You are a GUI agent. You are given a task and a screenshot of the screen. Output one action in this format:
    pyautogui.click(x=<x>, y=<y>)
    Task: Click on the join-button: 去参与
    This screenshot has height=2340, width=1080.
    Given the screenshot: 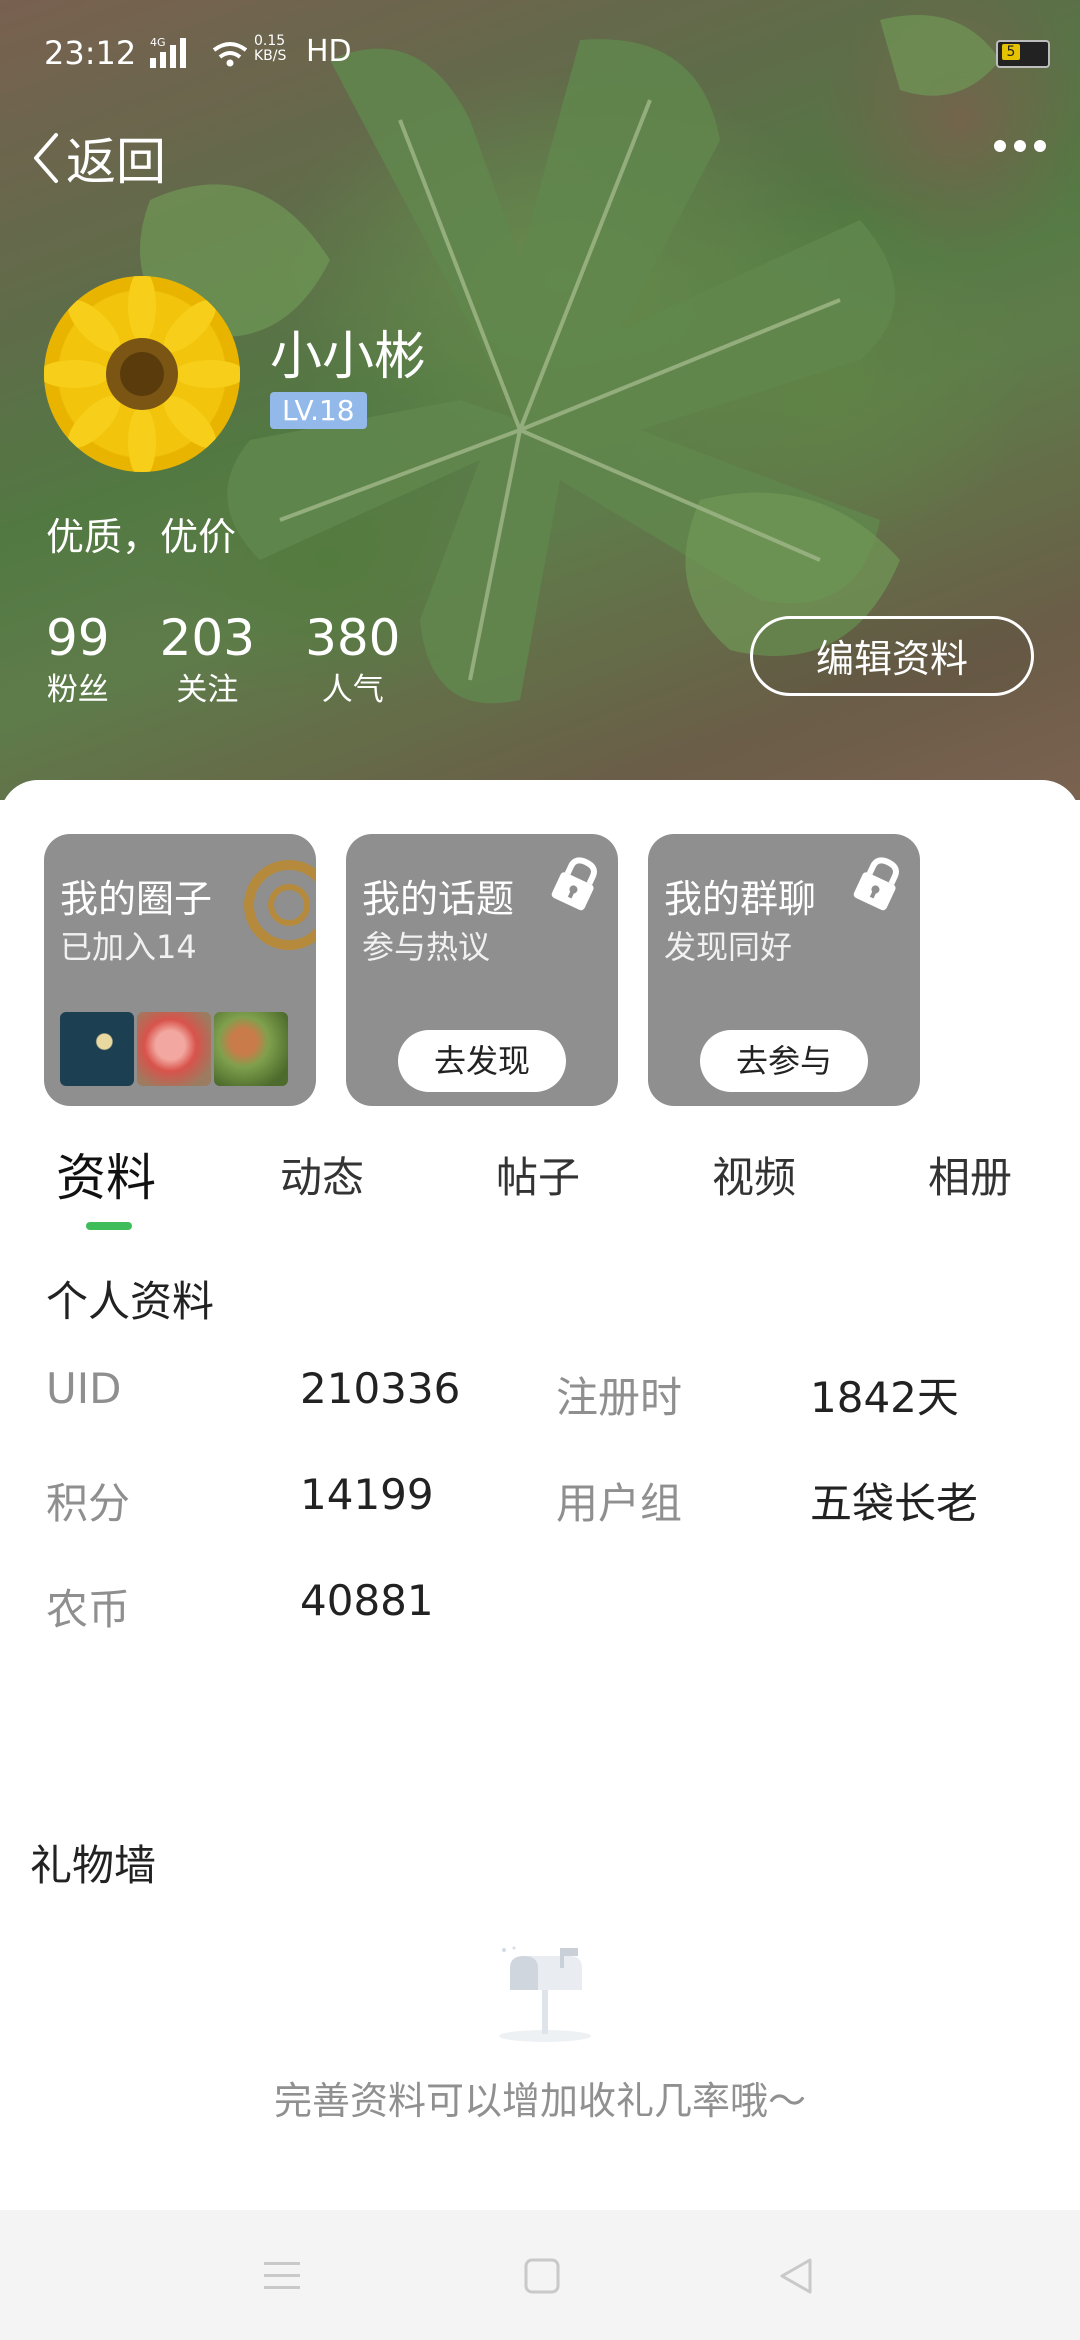 What is the action you would take?
    pyautogui.click(x=784, y=1061)
    